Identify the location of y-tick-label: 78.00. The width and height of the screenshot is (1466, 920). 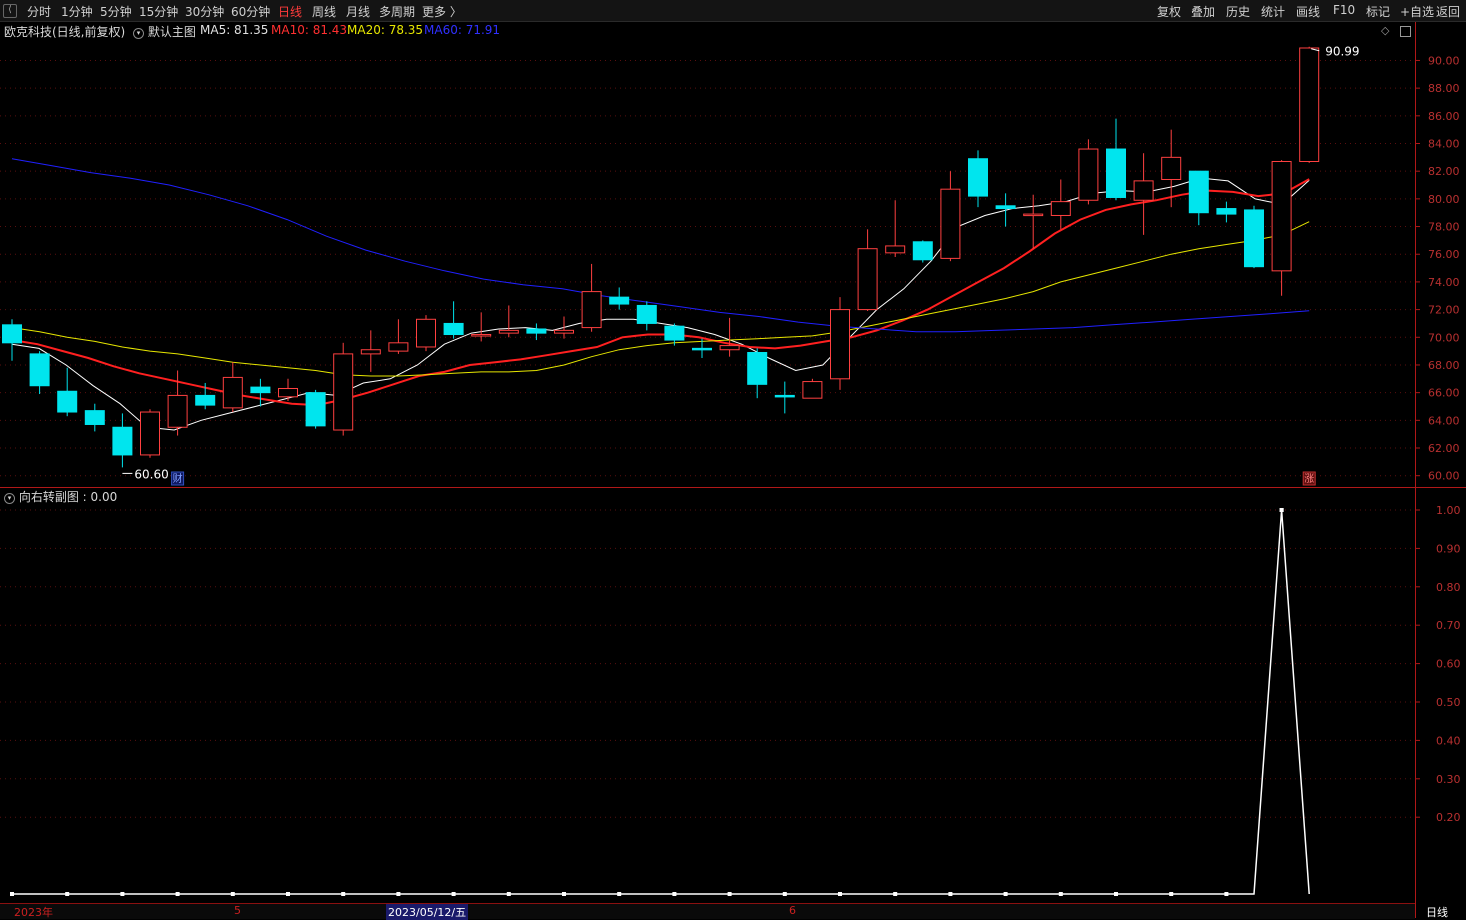
(1444, 227).